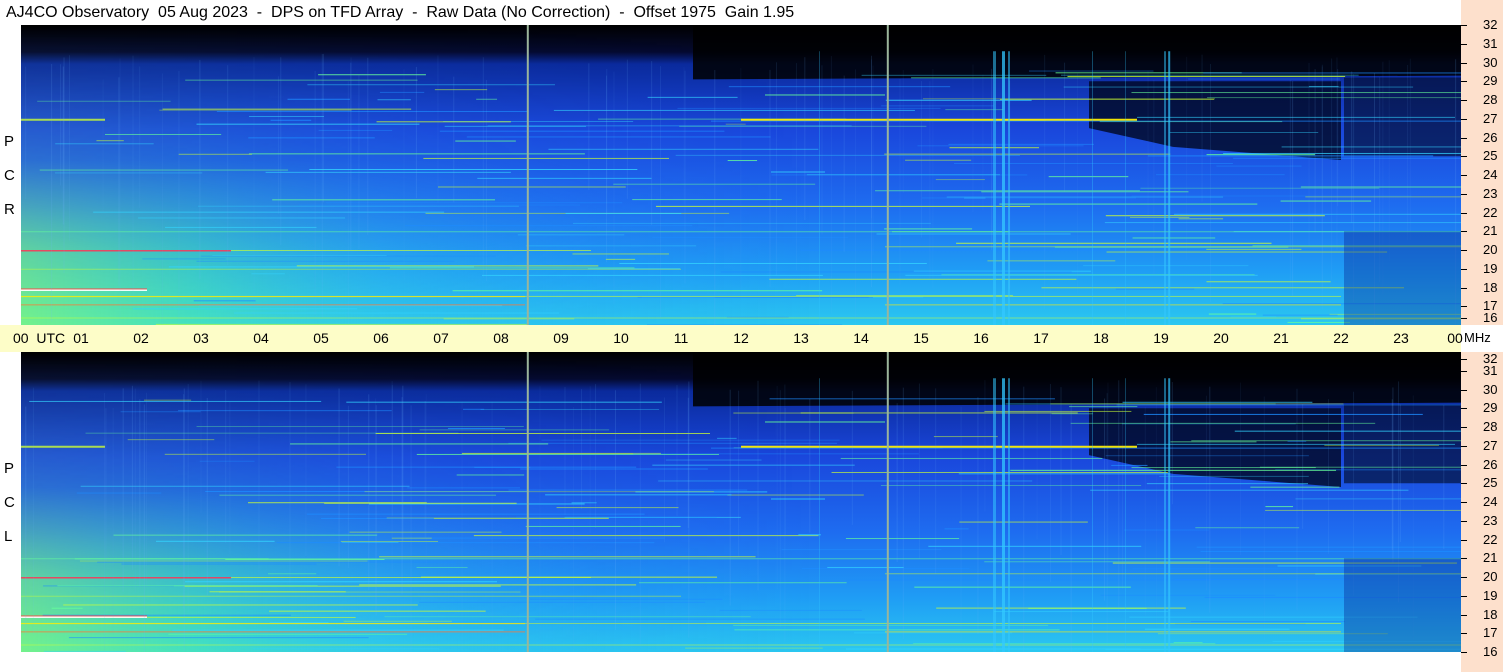 The width and height of the screenshot is (1503, 672). I want to click on rcp-late-dim, so click(1402, 278).